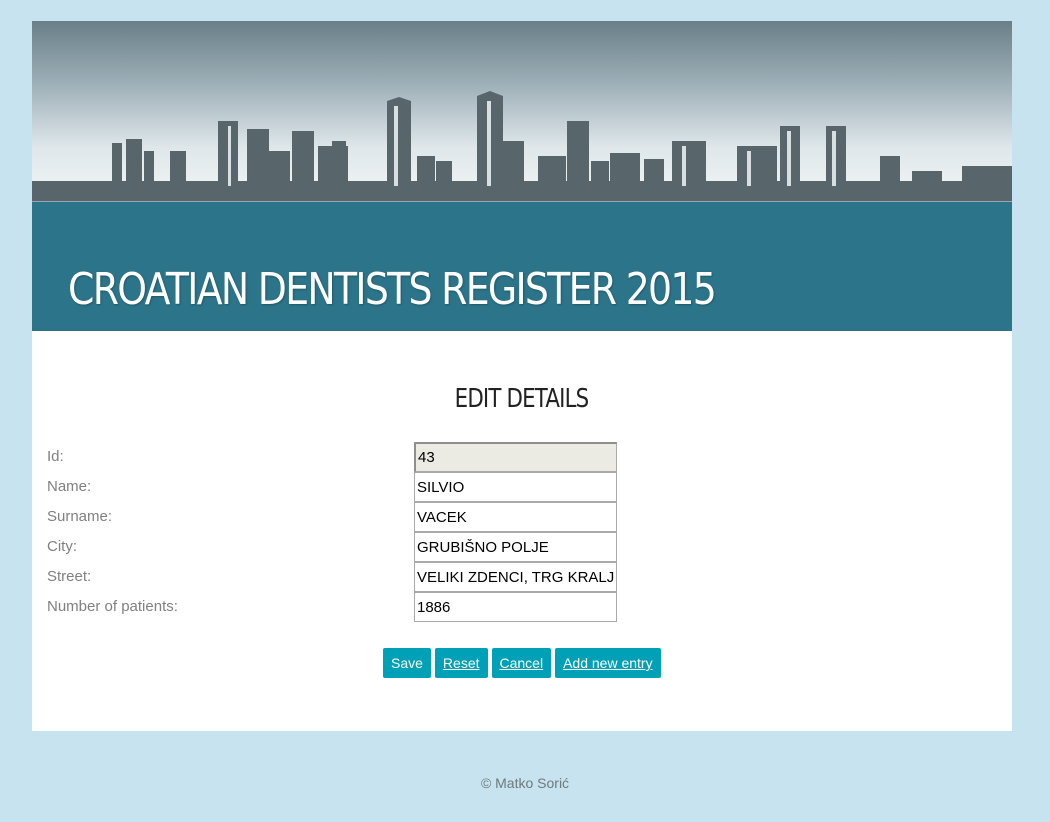  Describe the element at coordinates (515, 487) in the screenshot. I see `name-field` at that location.